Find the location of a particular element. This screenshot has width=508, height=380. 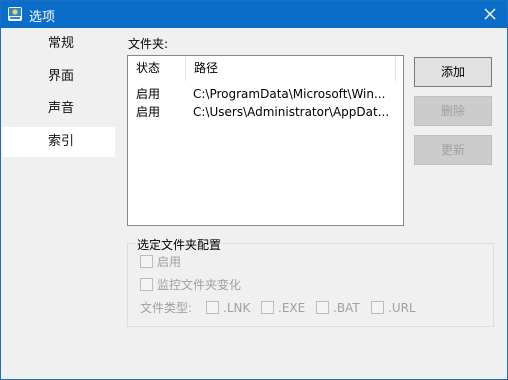

update-button: 更新 is located at coordinates (453, 150).